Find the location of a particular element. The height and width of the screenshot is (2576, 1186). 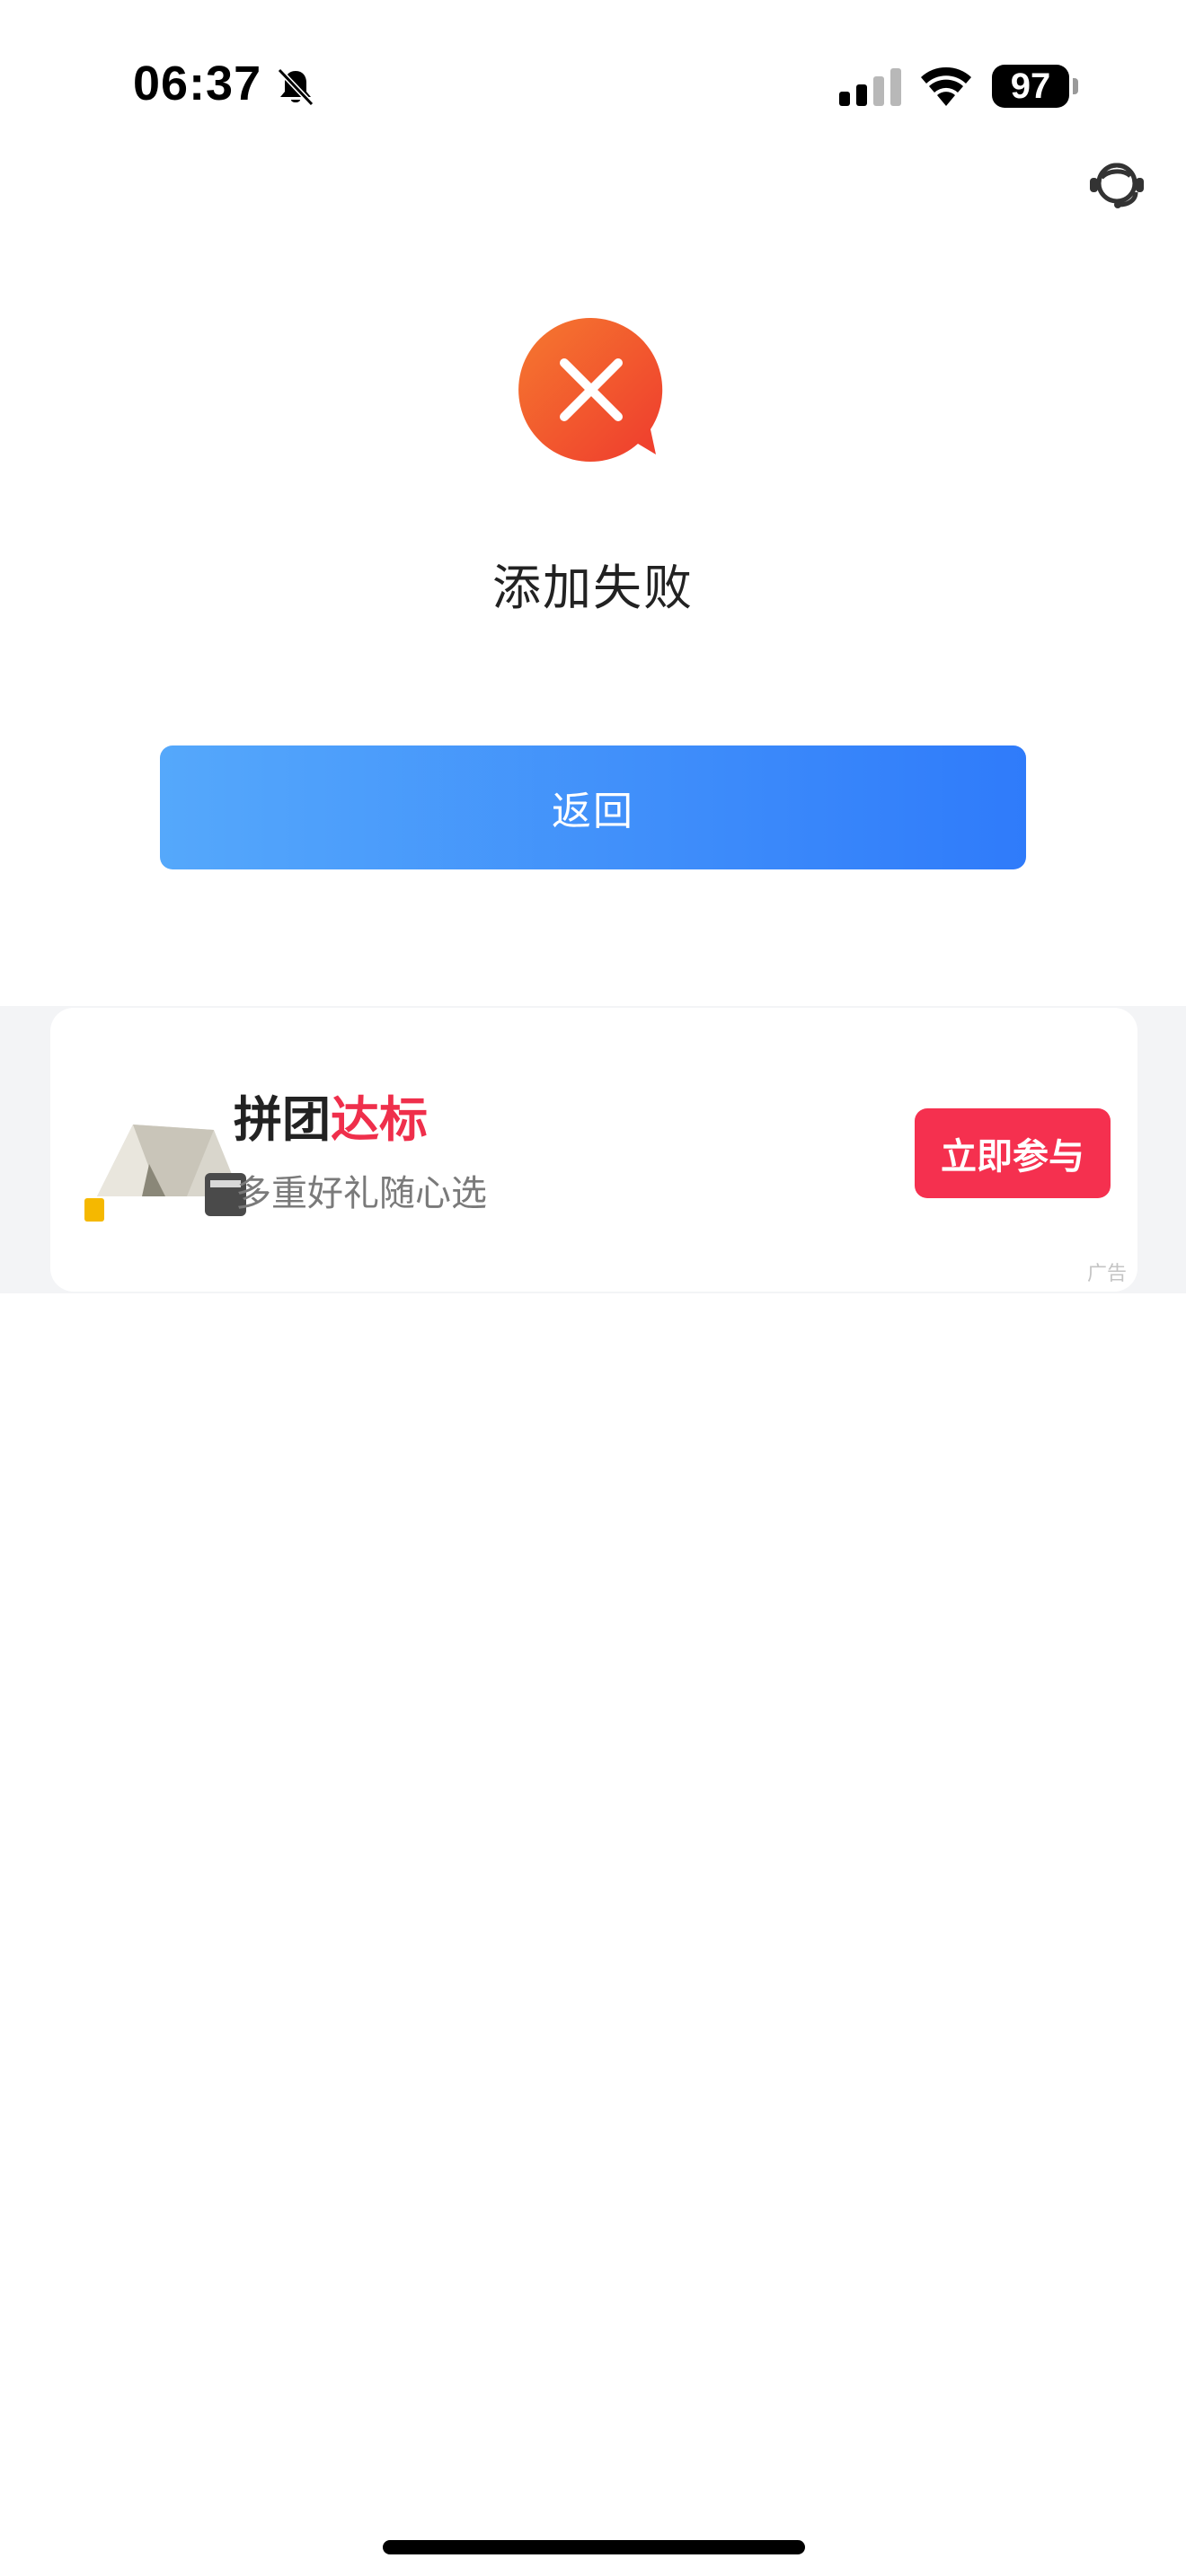

ad-section: 拼团达标 多重好礼随心选 立即参与 广告 is located at coordinates (593, 1149).